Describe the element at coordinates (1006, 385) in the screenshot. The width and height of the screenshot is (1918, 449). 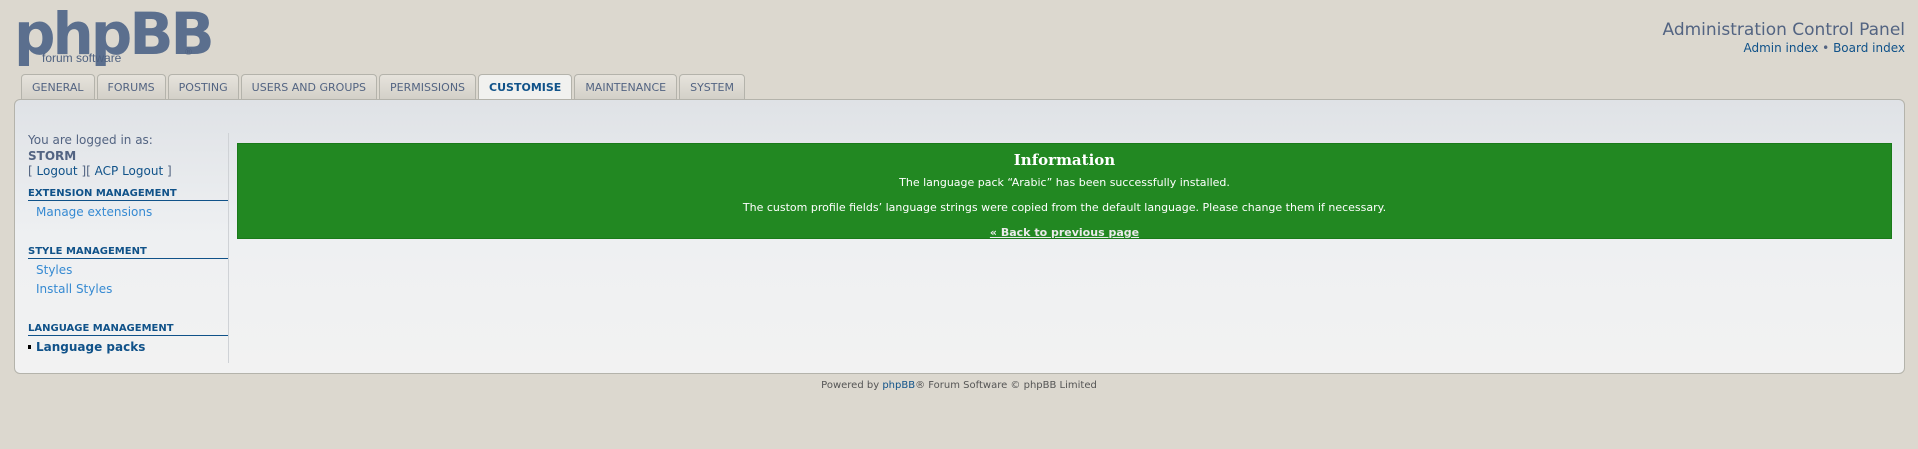
I see `footer-copyright: ® Forum Software © phpBB Limited` at that location.